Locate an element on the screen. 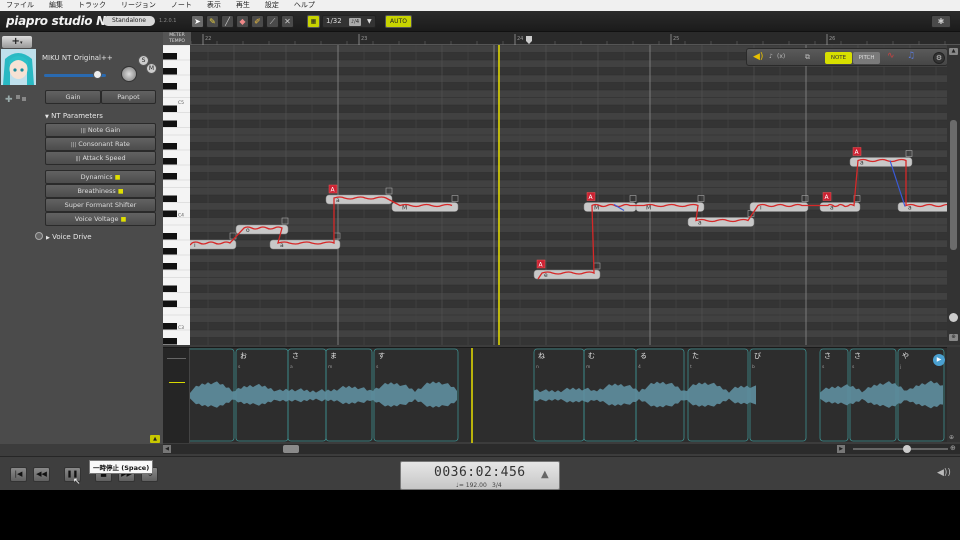  menu-edit: 編集 is located at coordinates (56, 5).